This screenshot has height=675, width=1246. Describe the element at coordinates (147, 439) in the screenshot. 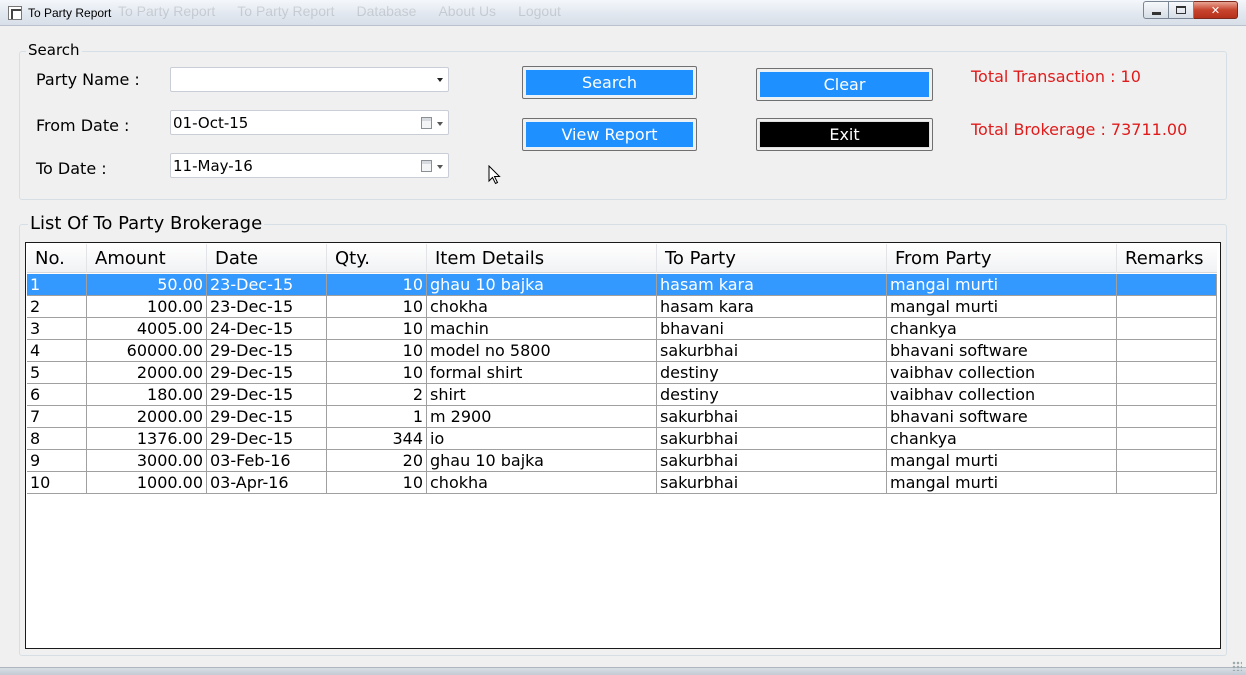

I see `table-cell-amount: 1376.00` at that location.